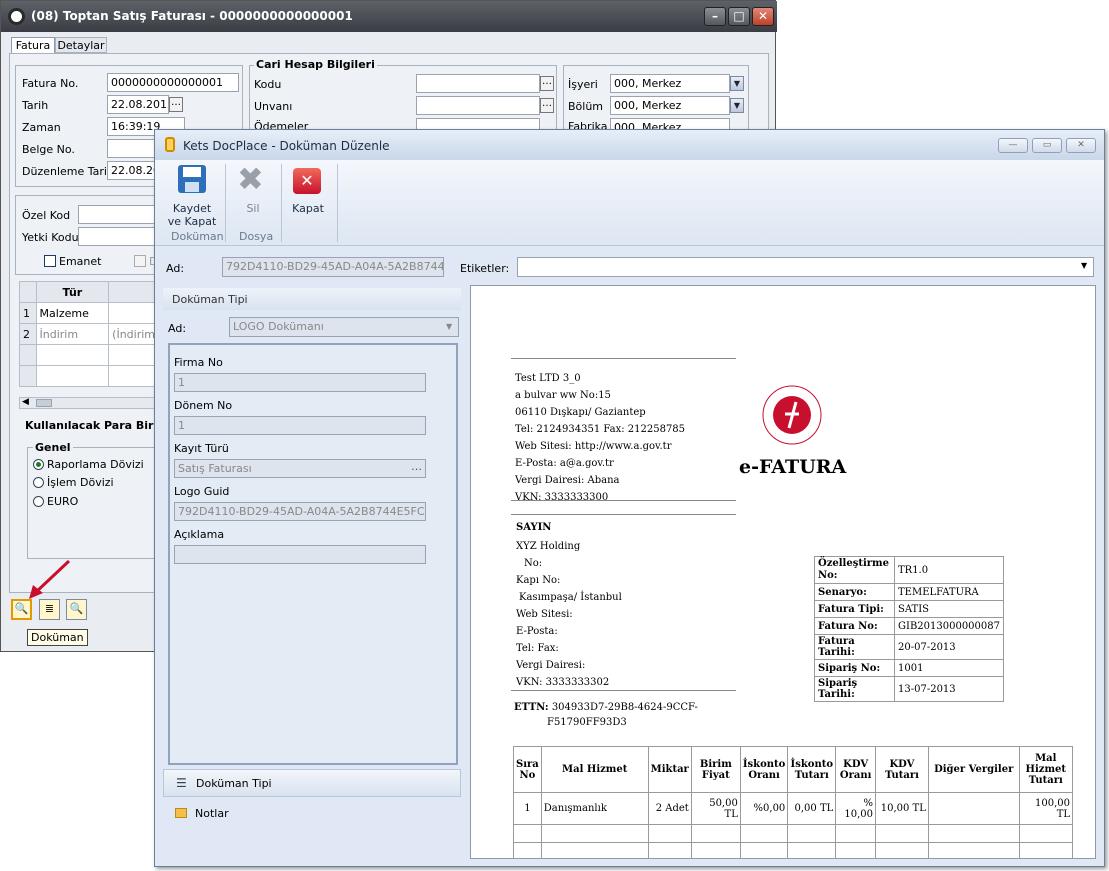  Describe the element at coordinates (286, 146) in the screenshot. I see `fg-window-title: Kets DocPlace - Doküman Düzenle` at that location.